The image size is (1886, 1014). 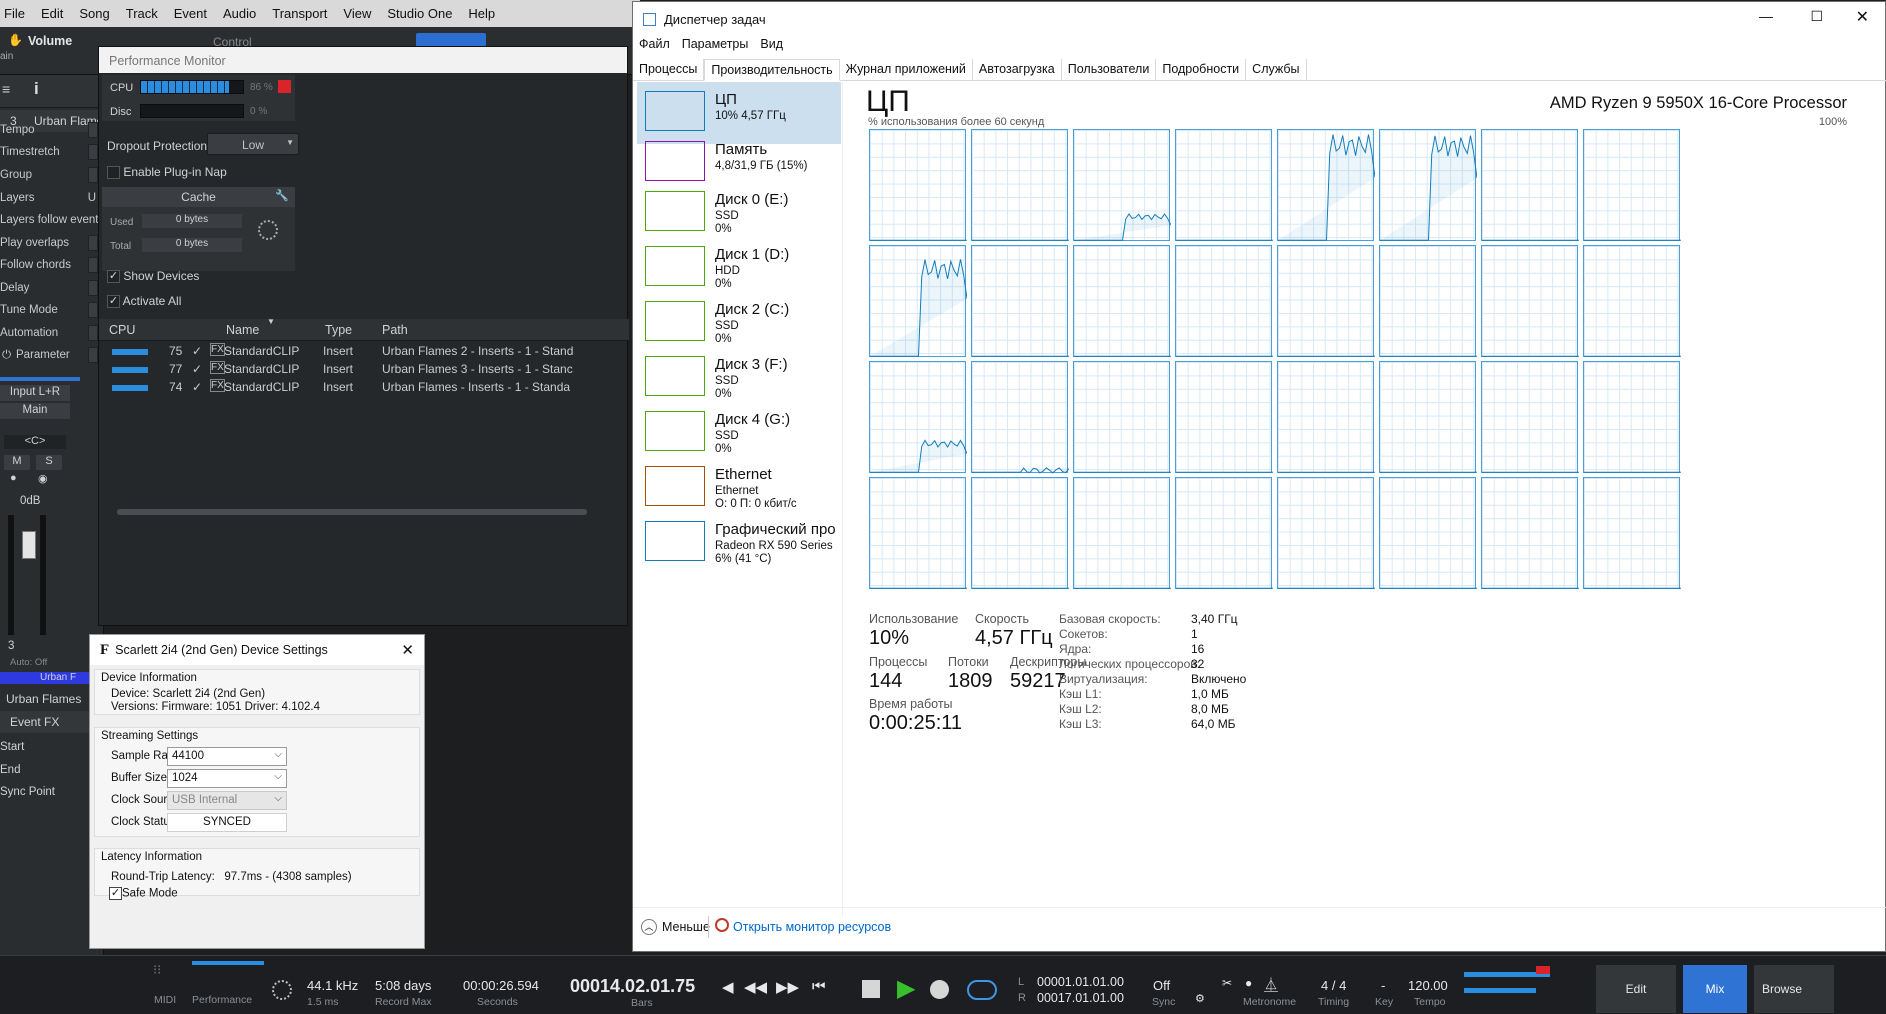 What do you see at coordinates (52, 358) in the screenshot?
I see `inspector-row-parameter: ⏻ Parameter` at bounding box center [52, 358].